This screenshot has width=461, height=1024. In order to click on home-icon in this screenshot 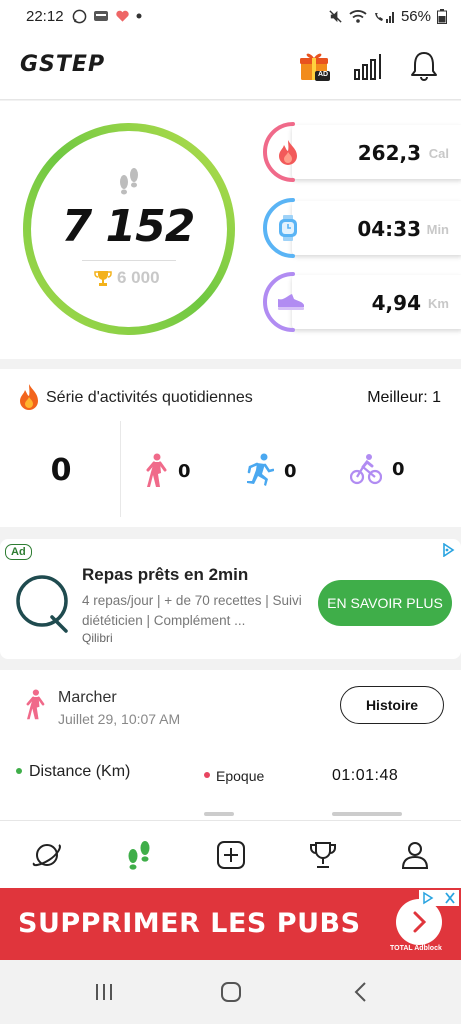, I will do `click(231, 992)`.